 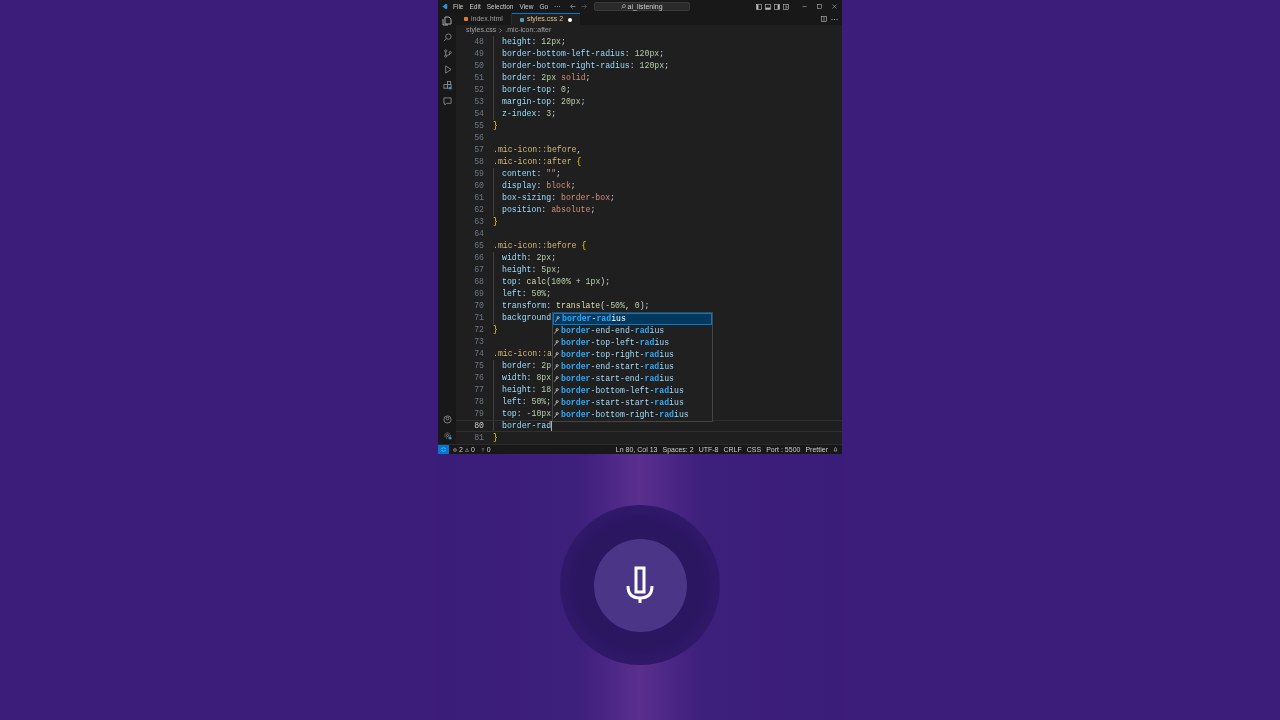 I want to click on suggestion-item: border-top-left-radius, so click(x=632, y=343).